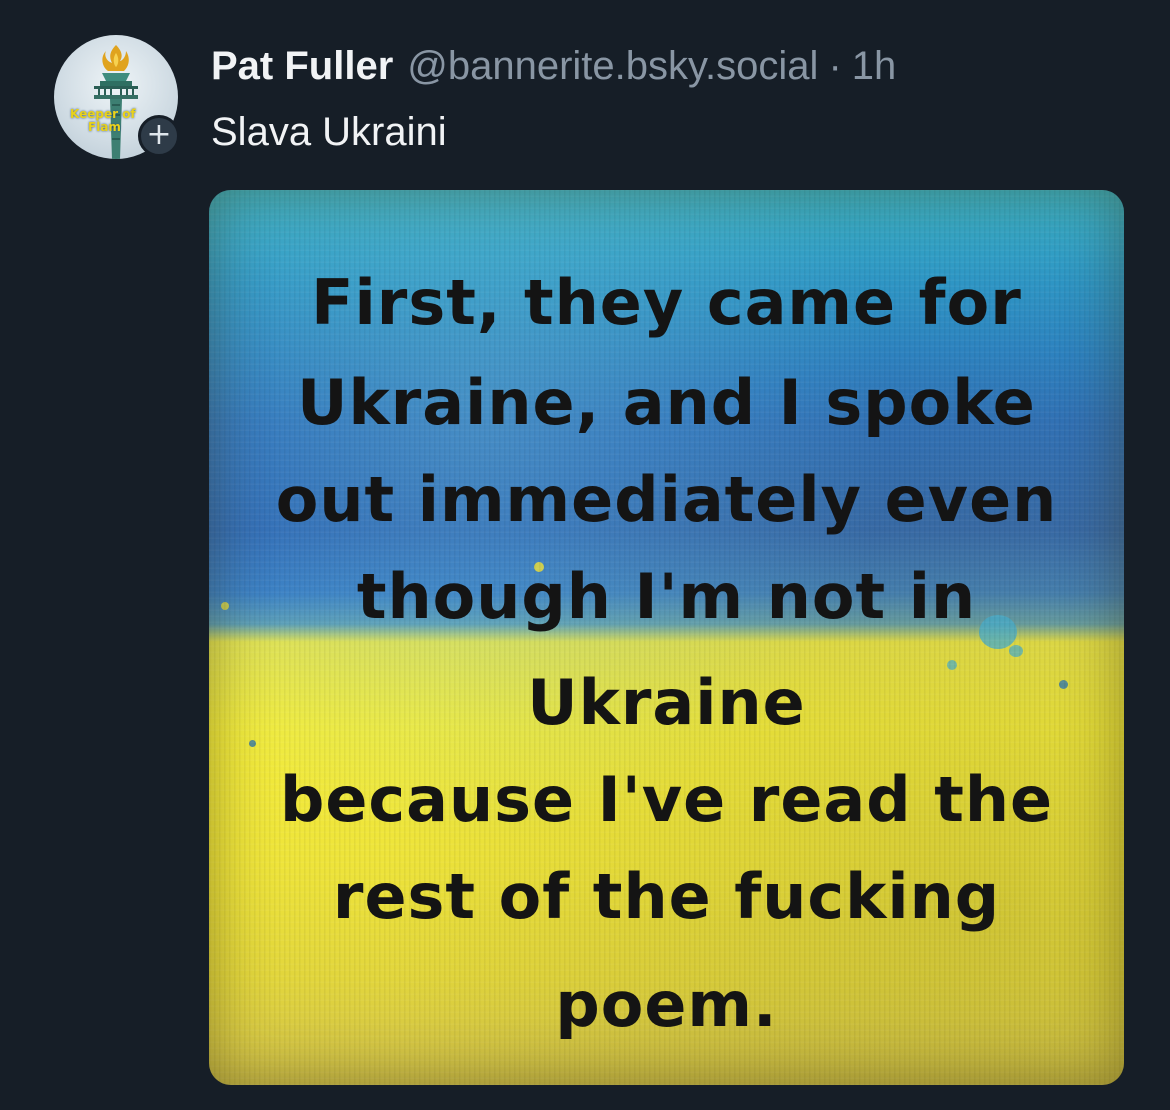 The width and height of the screenshot is (1170, 1110). I want to click on poem-line: because I've read the, so click(666, 799).